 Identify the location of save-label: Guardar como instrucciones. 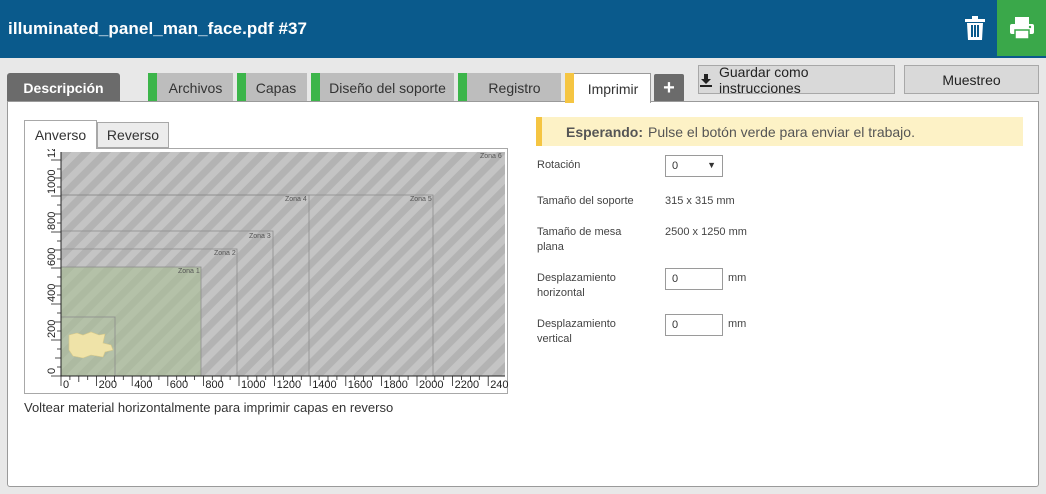
(764, 79).